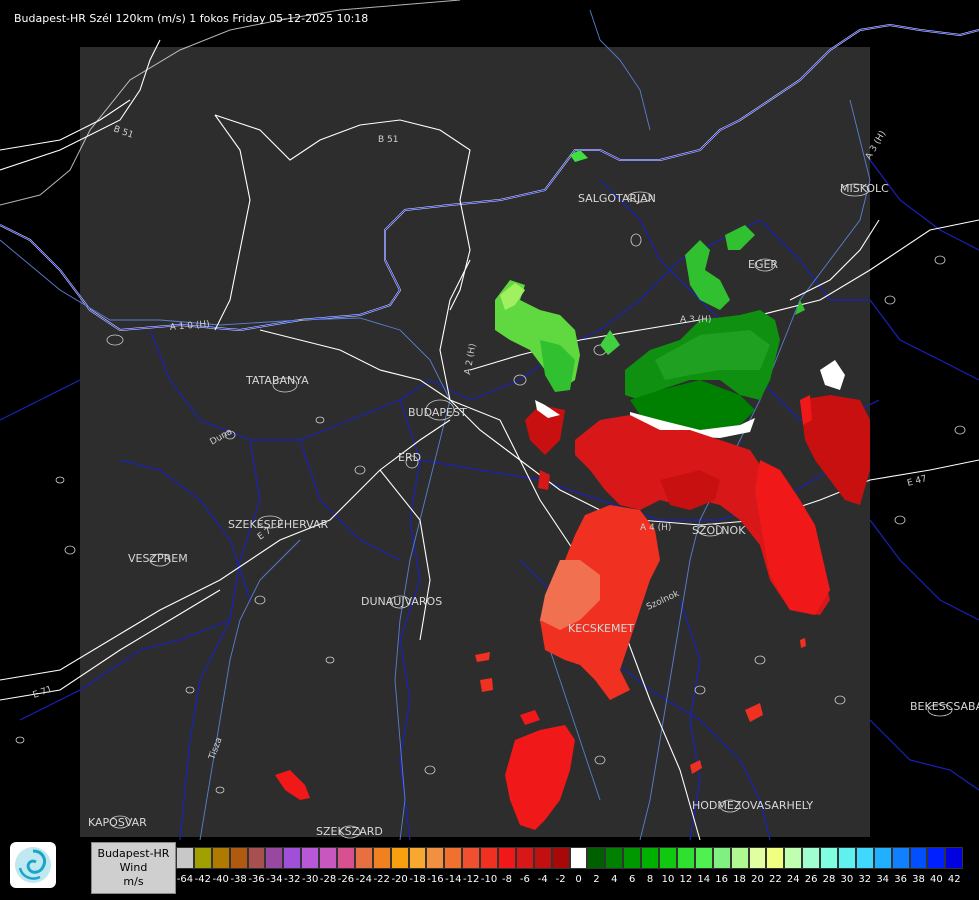 The width and height of the screenshot is (979, 900). I want to click on scale-tick-label: 18, so click(739, 879).